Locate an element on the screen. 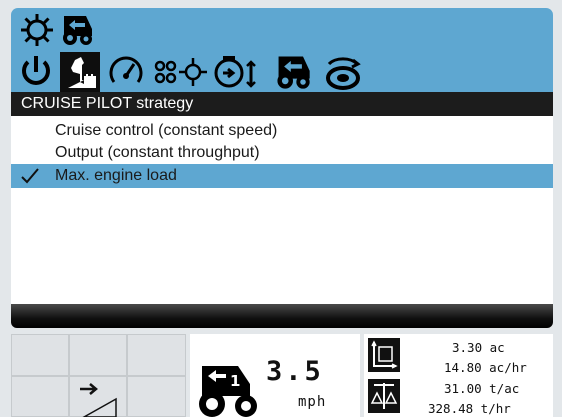 Image resolution: width=562 pixels, height=417 pixels. tab-power is located at coordinates (36, 72).